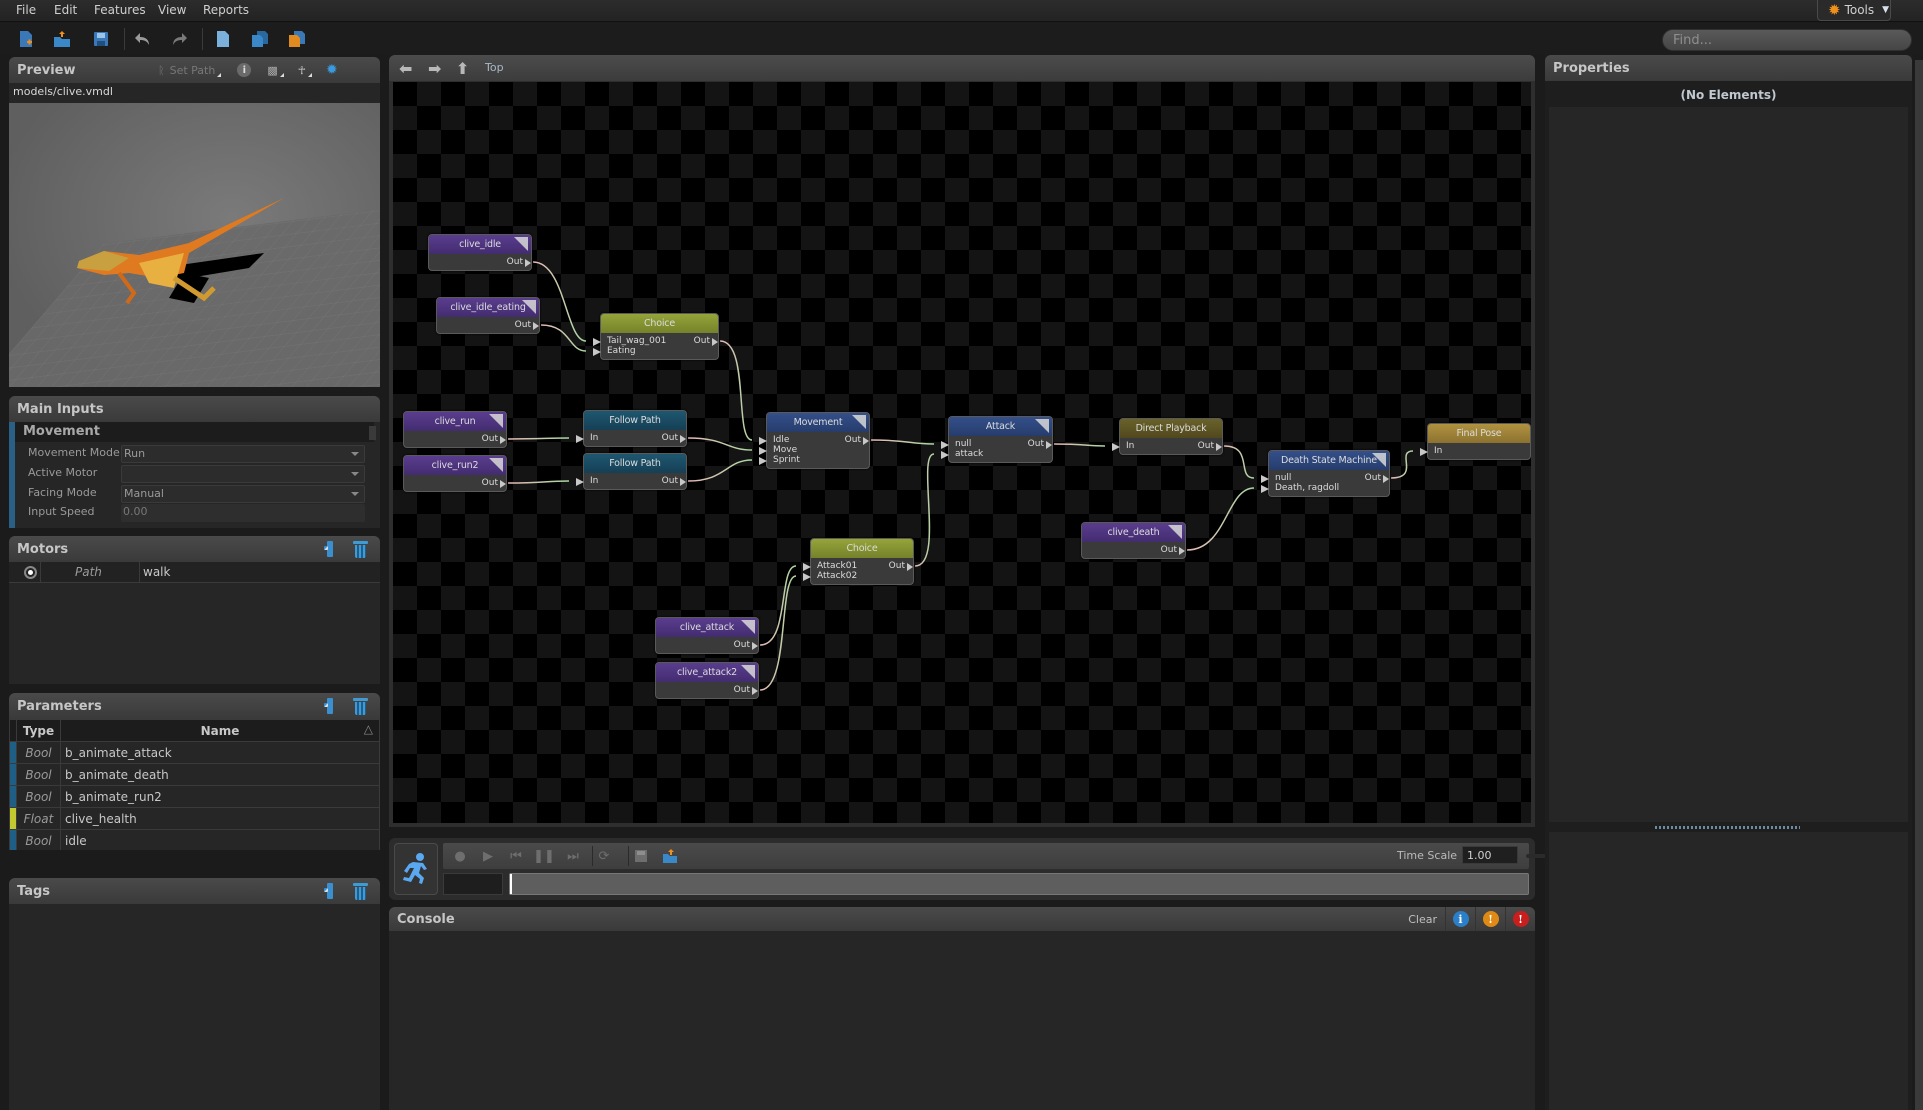 Image resolution: width=1923 pixels, height=1110 pixels. Describe the element at coordinates (194, 572) in the screenshot. I see `motor-row: Path walk` at that location.